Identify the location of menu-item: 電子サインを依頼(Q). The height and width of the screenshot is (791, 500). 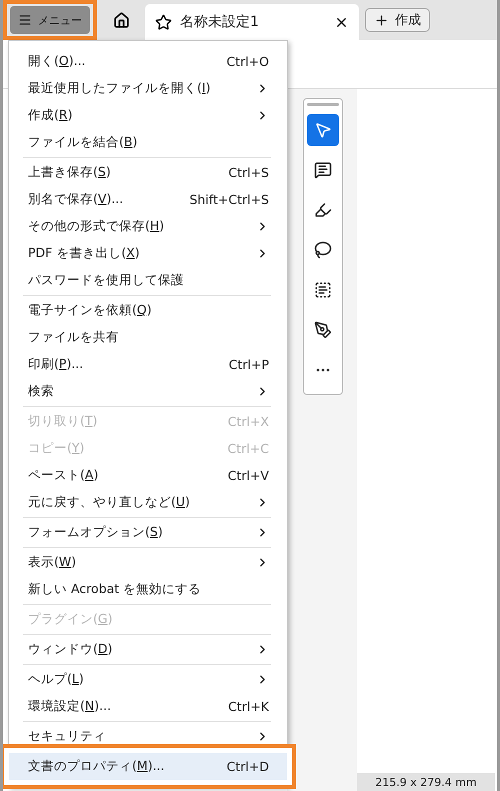
(148, 310).